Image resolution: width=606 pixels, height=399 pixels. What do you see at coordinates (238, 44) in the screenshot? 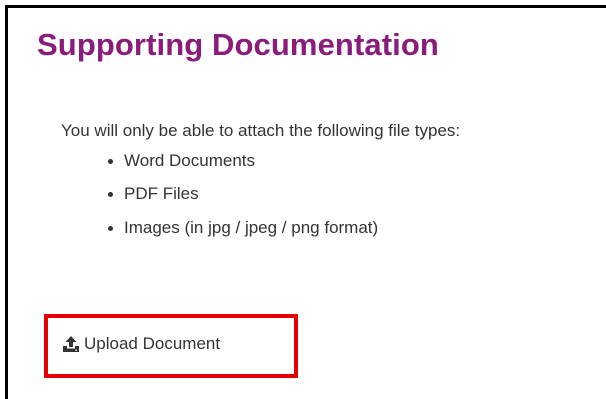
I see `section-title: Supporting Documentation` at bounding box center [238, 44].